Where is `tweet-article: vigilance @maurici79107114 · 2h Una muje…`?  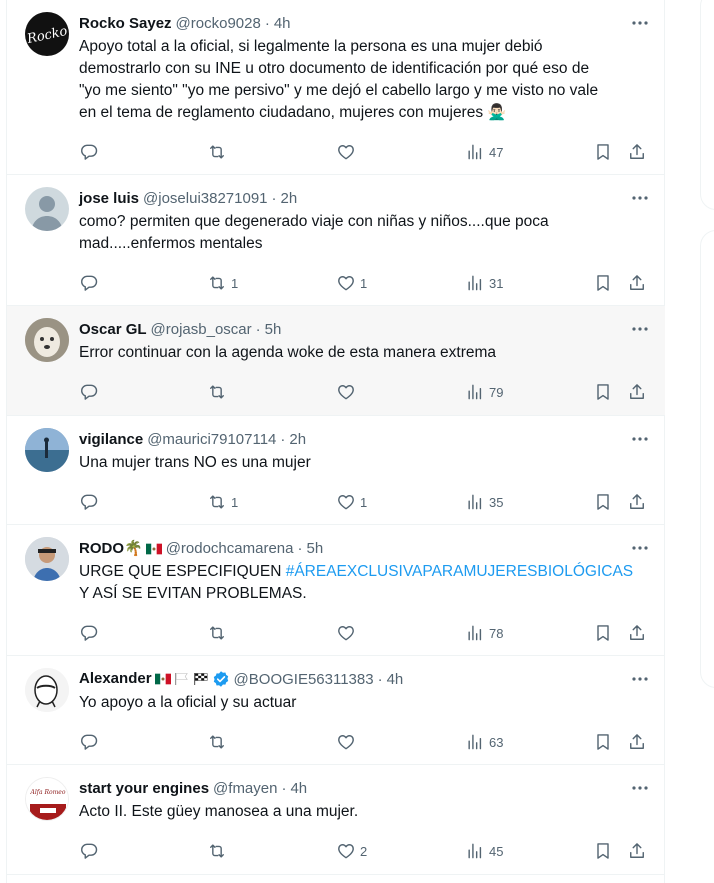
tweet-article: vigilance @maurici79107114 · 2h Una muje… is located at coordinates (336, 470).